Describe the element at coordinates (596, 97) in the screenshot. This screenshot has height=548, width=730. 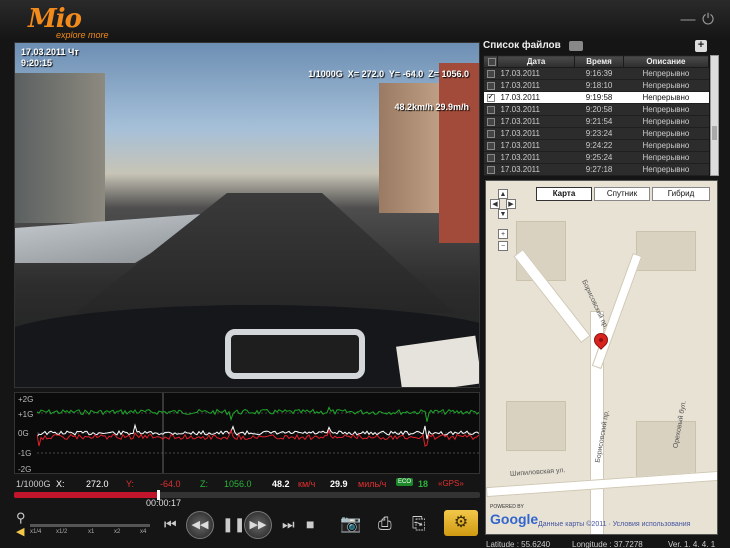
I see `file-row: 17.03.20119:19:58Непрерывно` at that location.